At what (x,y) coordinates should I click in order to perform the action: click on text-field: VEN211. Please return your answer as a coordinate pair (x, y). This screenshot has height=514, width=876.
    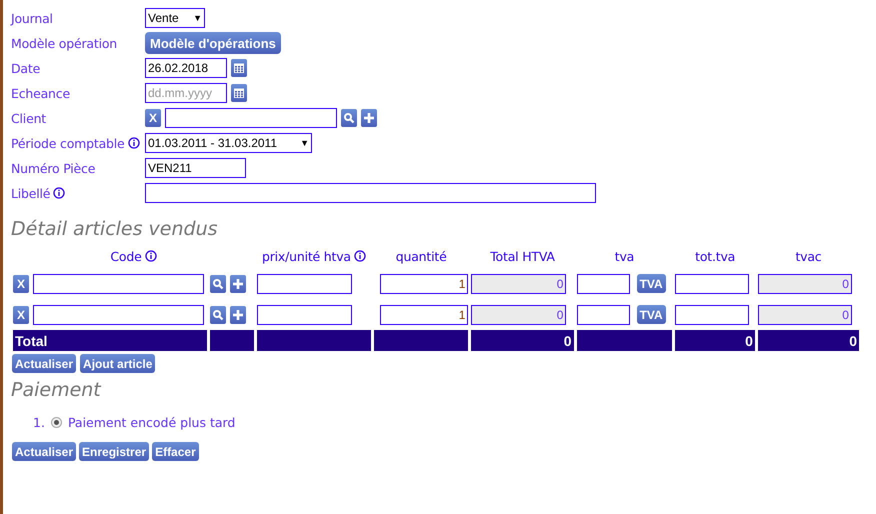
    Looking at the image, I should click on (195, 168).